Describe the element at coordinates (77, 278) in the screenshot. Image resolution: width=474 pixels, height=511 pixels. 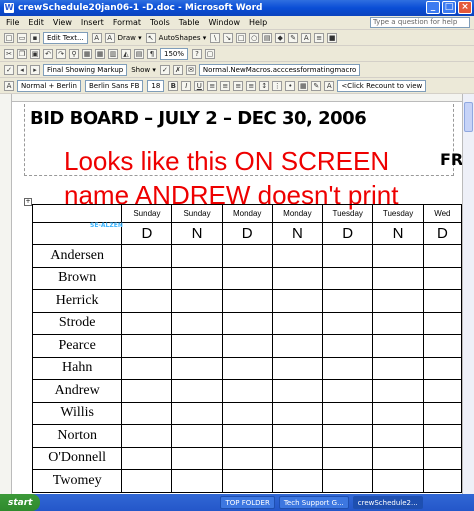
I see `crew-name-cell: Brown` at that location.